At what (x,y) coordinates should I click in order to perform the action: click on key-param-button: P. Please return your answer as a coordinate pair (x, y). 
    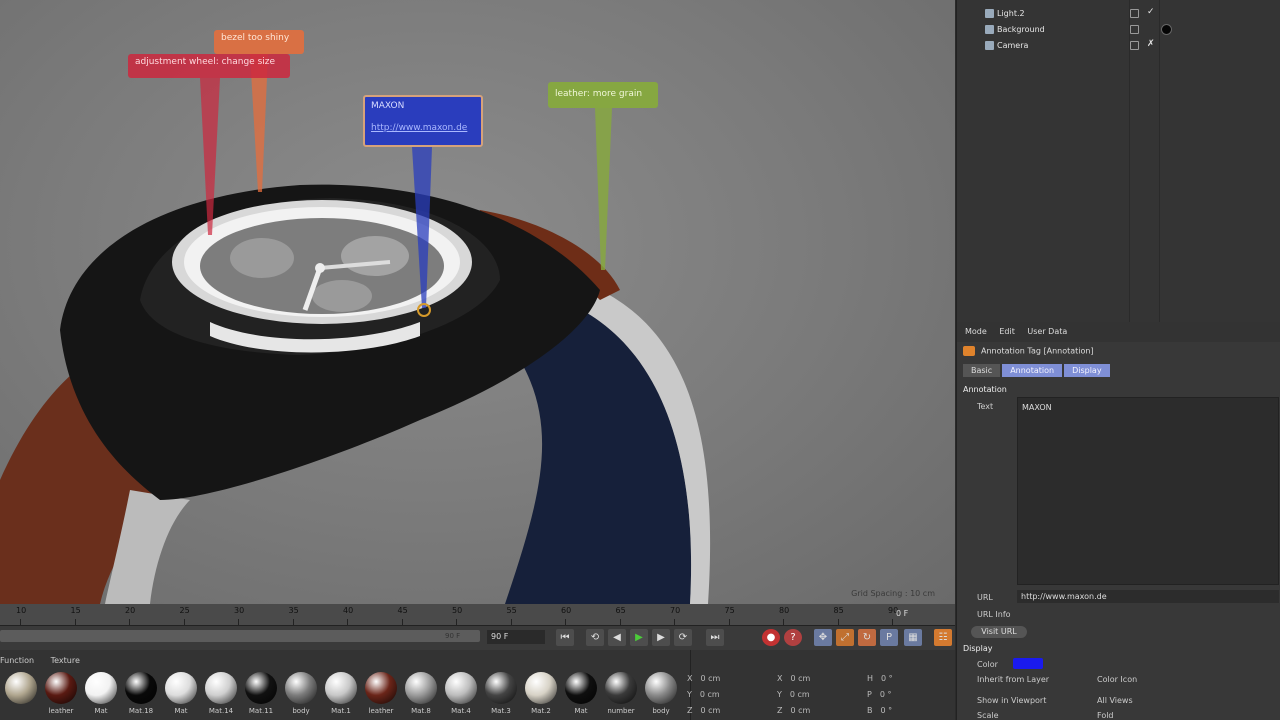
    Looking at the image, I should click on (889, 637).